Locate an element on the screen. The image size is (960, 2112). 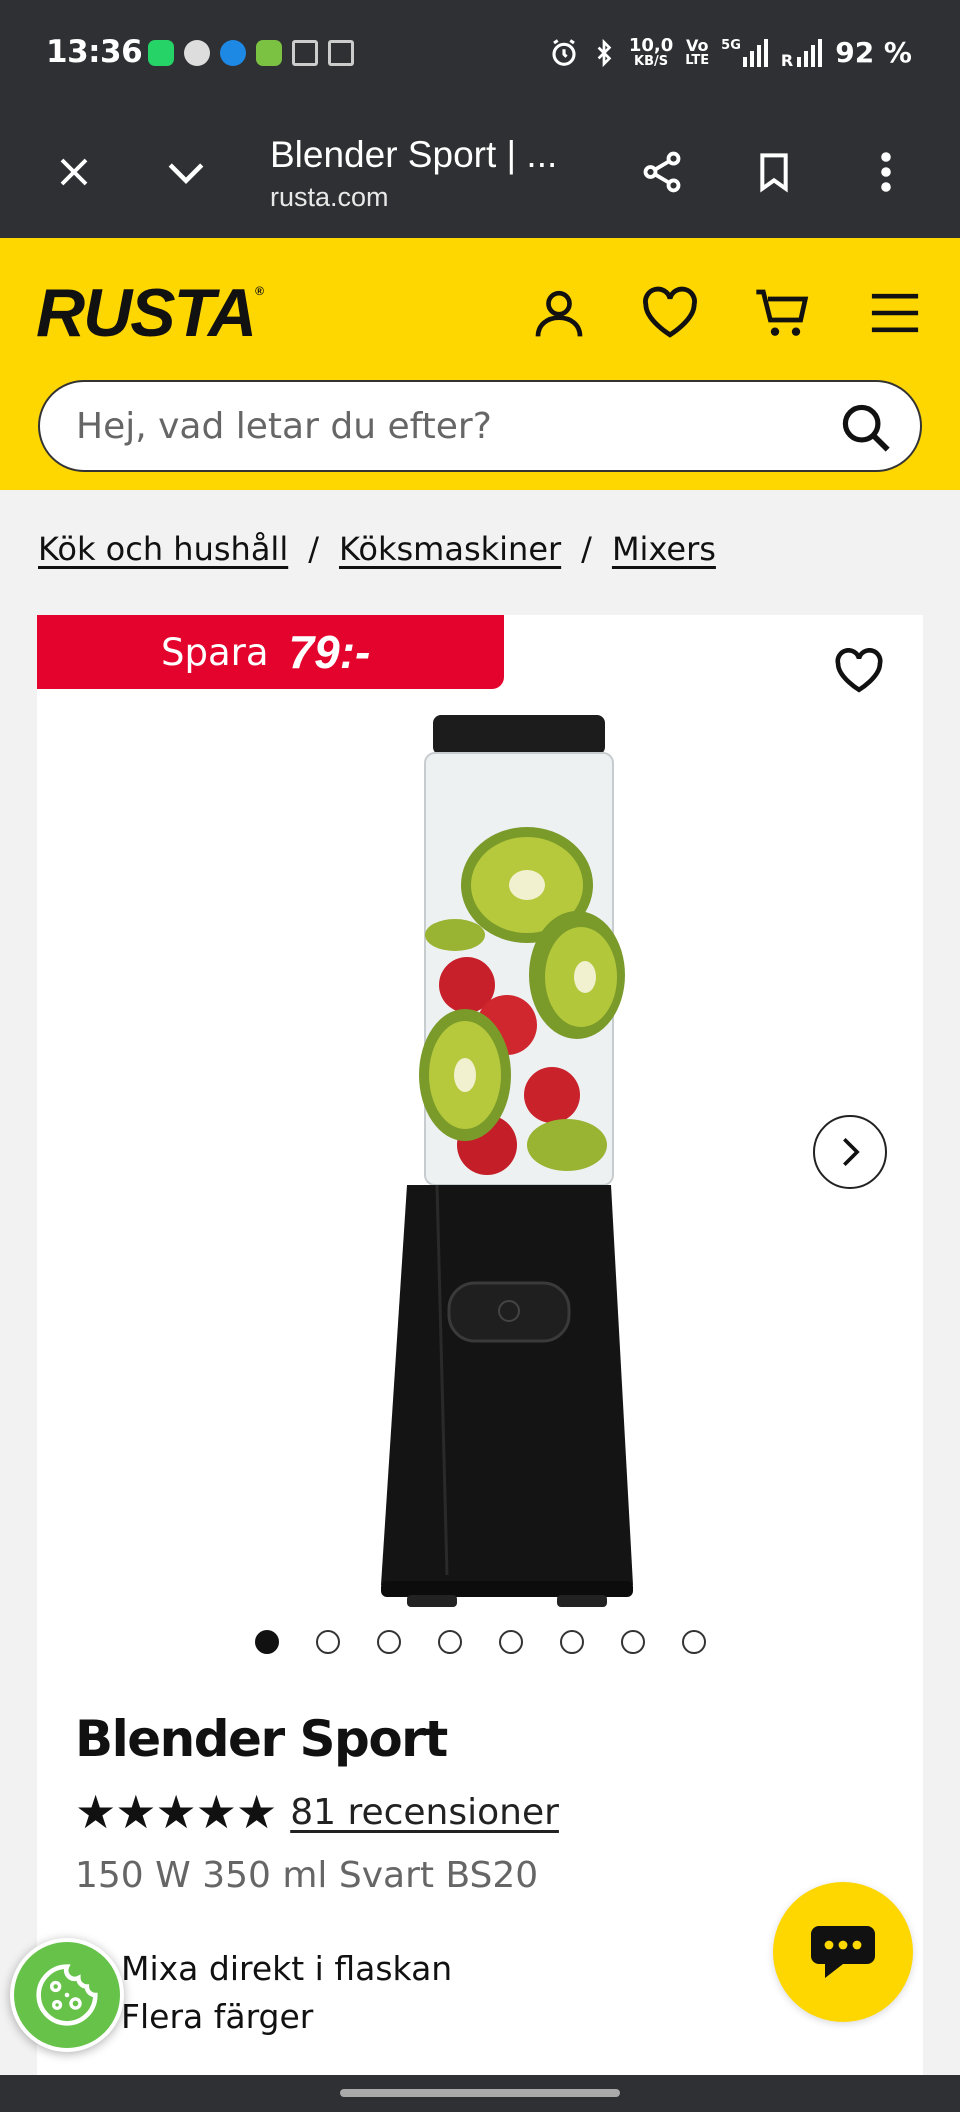
chevron-right-icon is located at coordinates (851, 1152).